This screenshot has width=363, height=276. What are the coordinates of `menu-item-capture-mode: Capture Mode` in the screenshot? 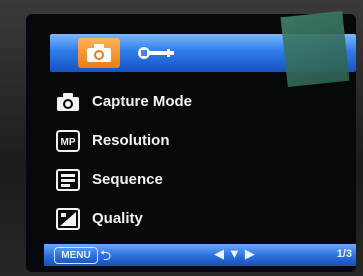 It's located at (176, 101).